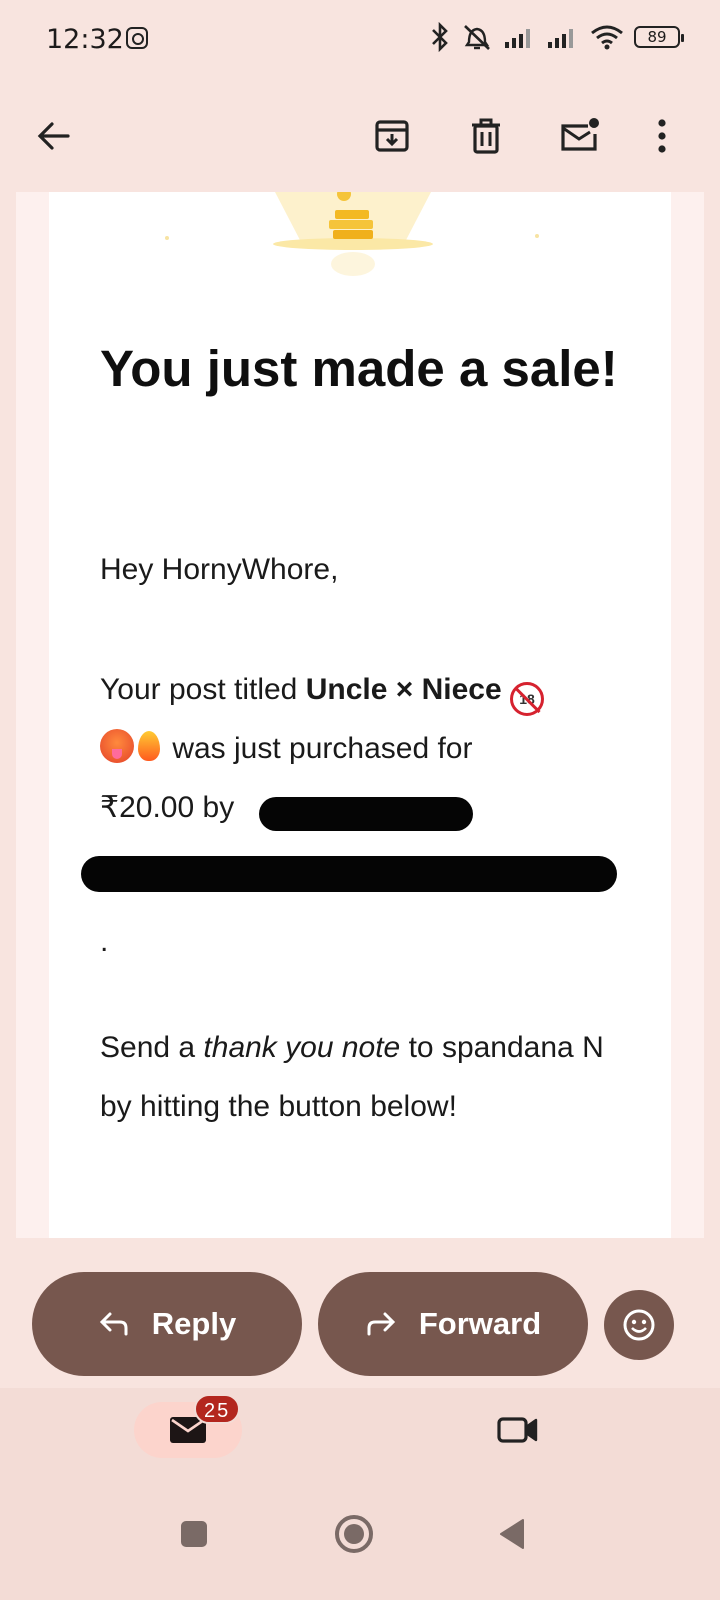 Image resolution: width=720 pixels, height=1600 pixels. I want to click on delete-button, so click(486, 136).